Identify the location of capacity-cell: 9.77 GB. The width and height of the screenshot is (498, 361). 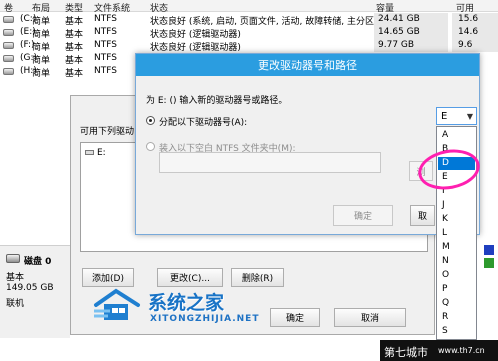
(396, 45).